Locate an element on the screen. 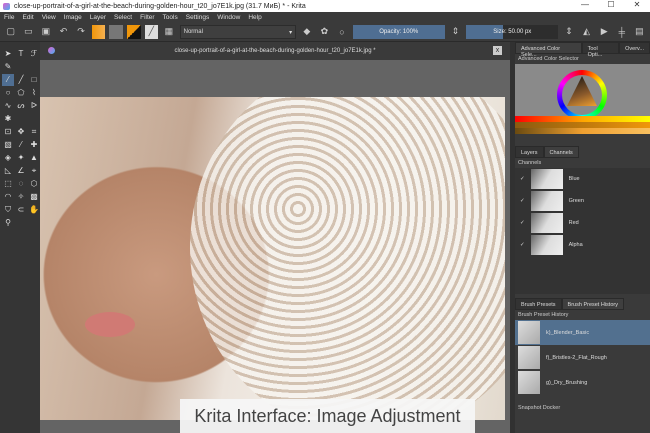  alpha-lock-icon: ✿ is located at coordinates (325, 32).